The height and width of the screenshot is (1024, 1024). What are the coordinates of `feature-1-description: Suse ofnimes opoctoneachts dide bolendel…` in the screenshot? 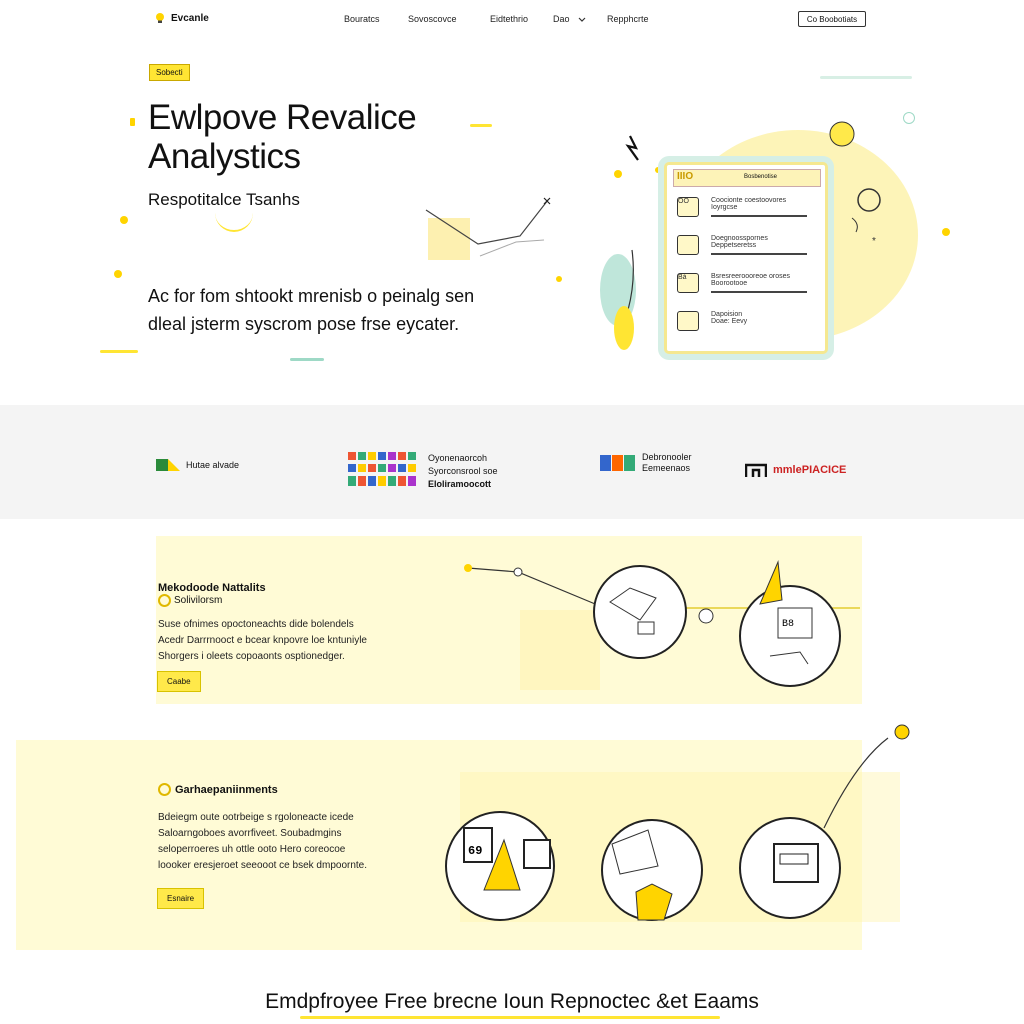 It's located at (293, 641).